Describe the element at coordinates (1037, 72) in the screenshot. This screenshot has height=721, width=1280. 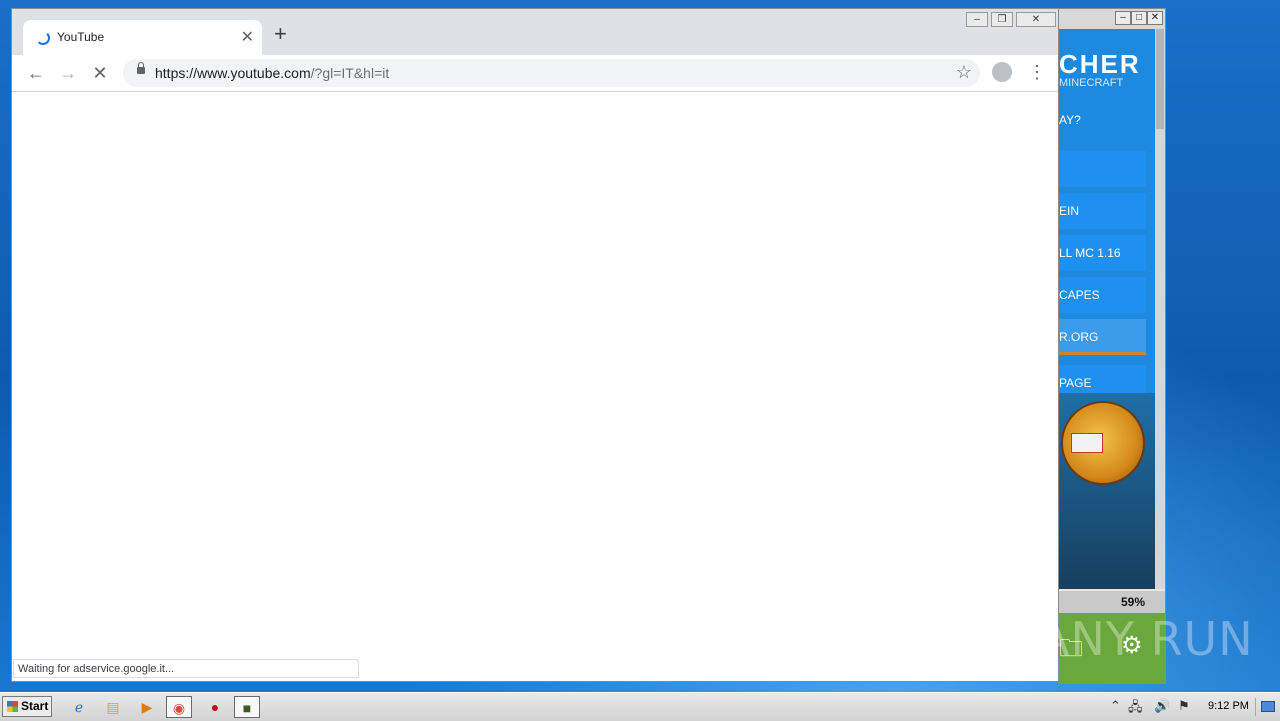
I see `menu-icon: ⋮` at that location.